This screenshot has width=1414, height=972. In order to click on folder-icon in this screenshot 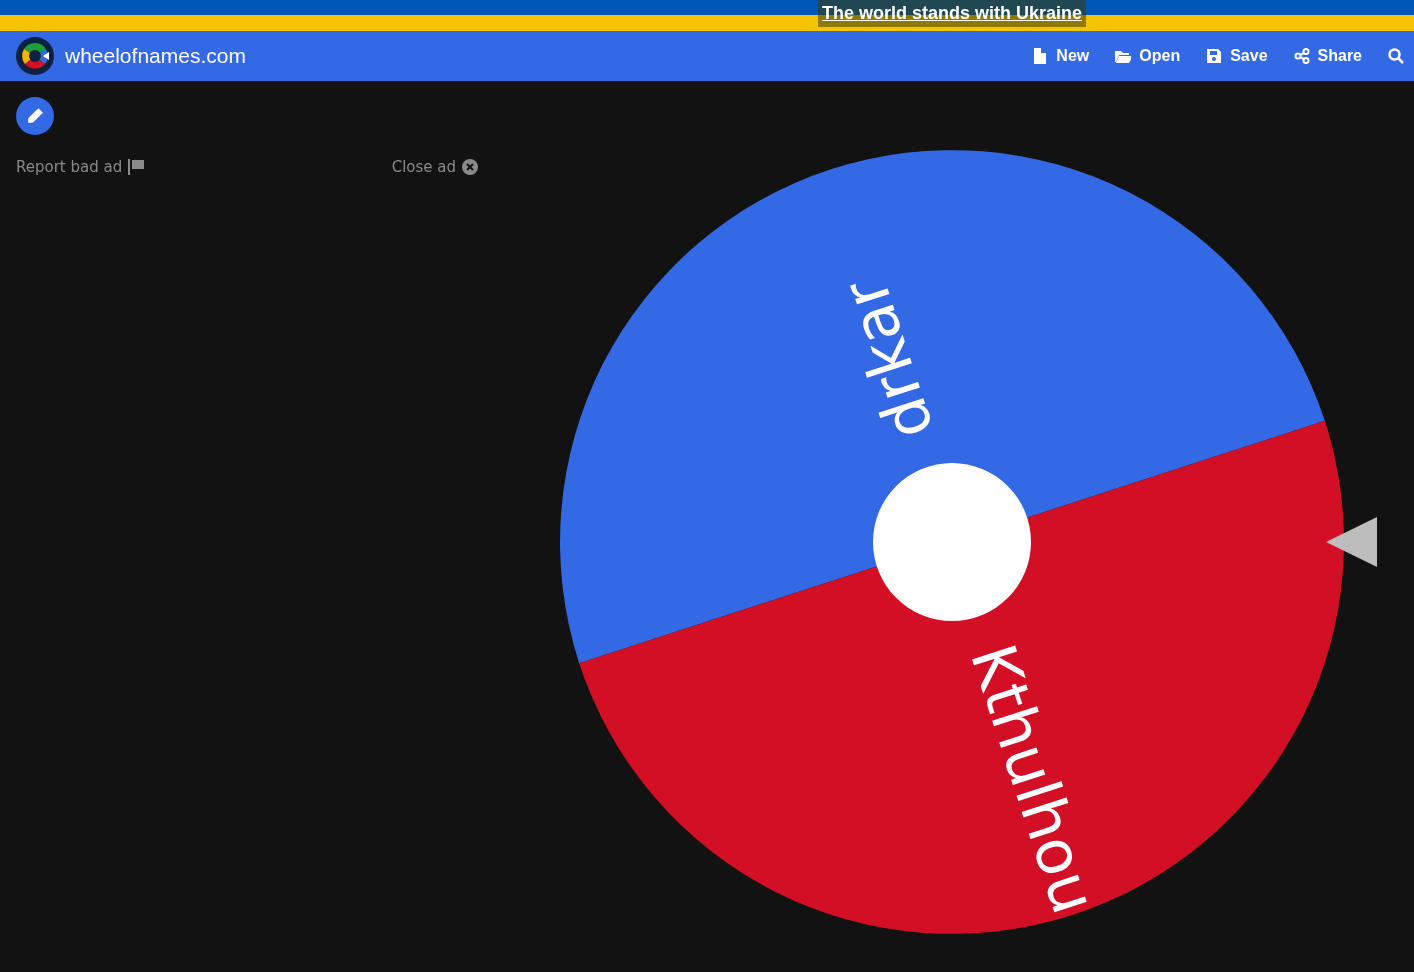, I will do `click(1123, 56)`.